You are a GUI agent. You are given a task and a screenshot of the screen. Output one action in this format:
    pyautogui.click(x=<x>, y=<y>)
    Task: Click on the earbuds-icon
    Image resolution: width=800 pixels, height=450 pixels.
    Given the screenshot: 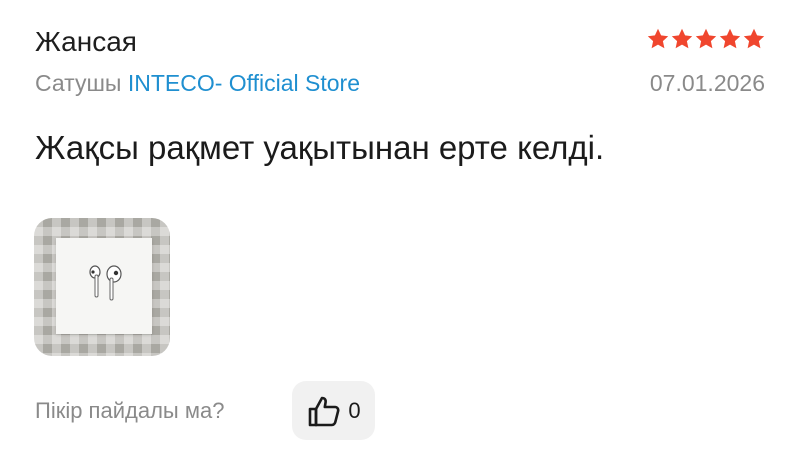 What is the action you would take?
    pyautogui.click(x=105, y=283)
    